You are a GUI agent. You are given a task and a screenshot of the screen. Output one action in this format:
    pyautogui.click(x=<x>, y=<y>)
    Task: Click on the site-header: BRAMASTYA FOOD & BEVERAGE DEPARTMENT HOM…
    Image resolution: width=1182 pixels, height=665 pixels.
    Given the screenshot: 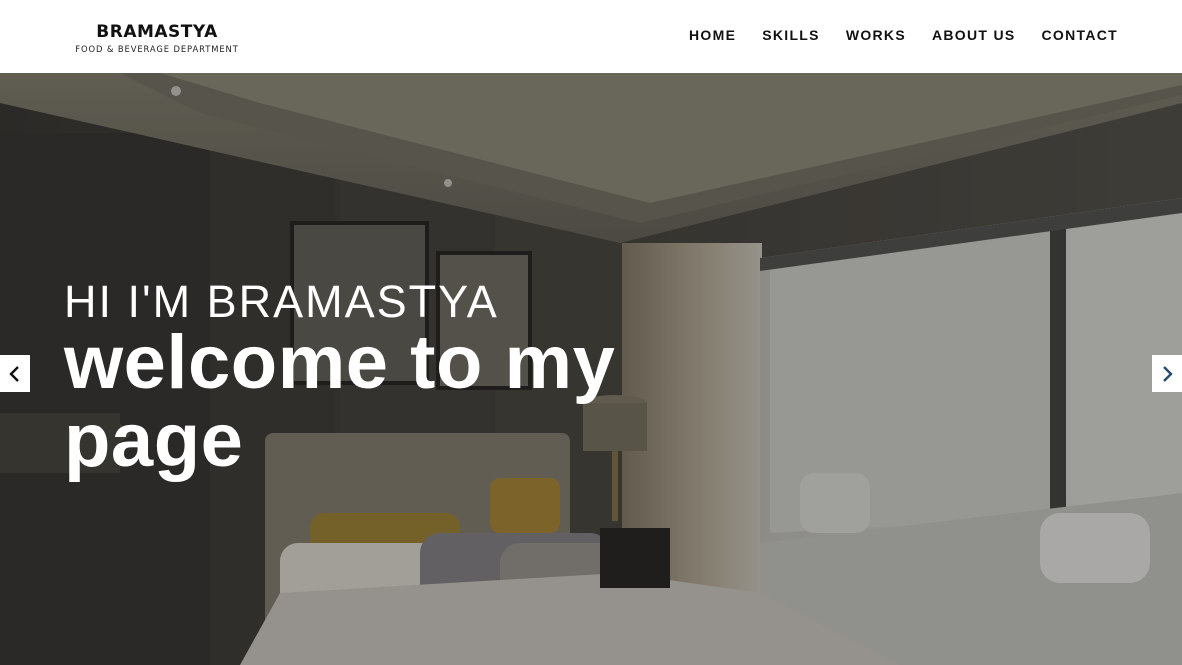 What is the action you would take?
    pyautogui.click(x=591, y=36)
    